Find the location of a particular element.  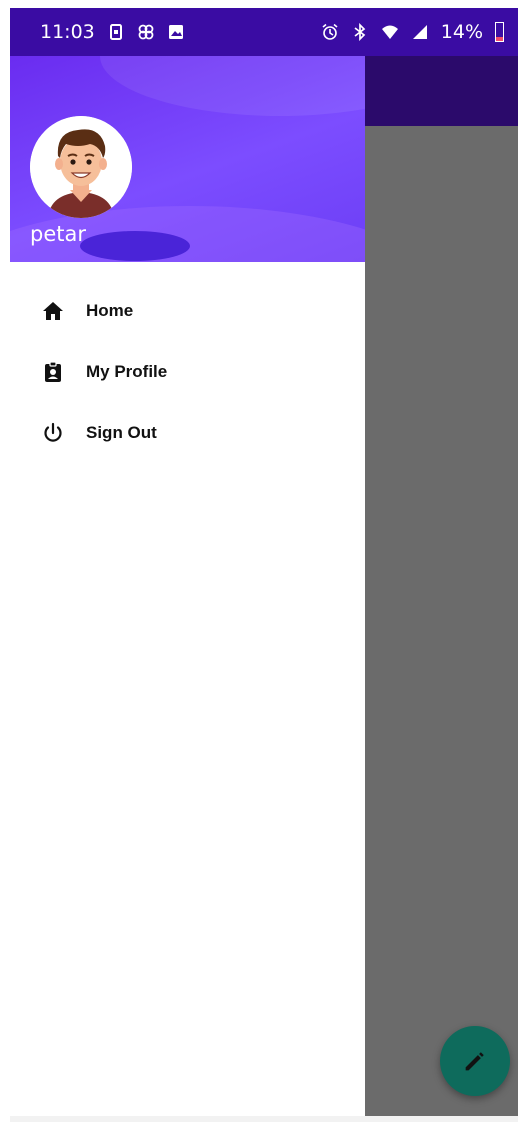

status-bar: 11:03 14% is located at coordinates (264, 32).